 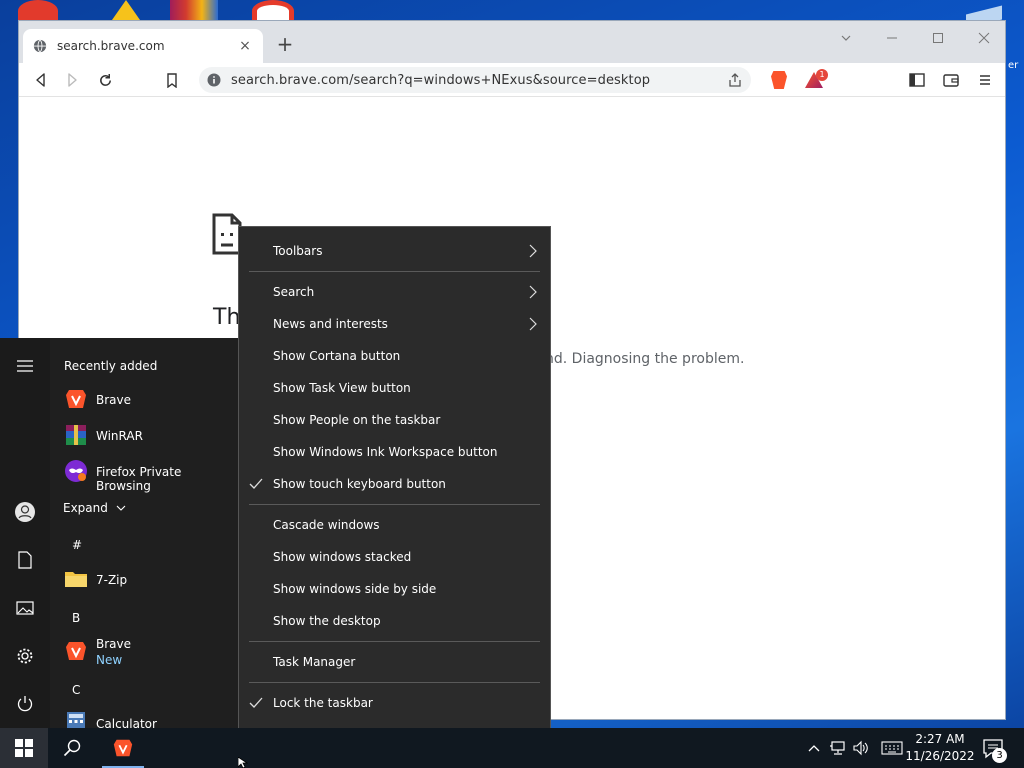 What do you see at coordinates (938, 40) in the screenshot?
I see `maximize-button` at bounding box center [938, 40].